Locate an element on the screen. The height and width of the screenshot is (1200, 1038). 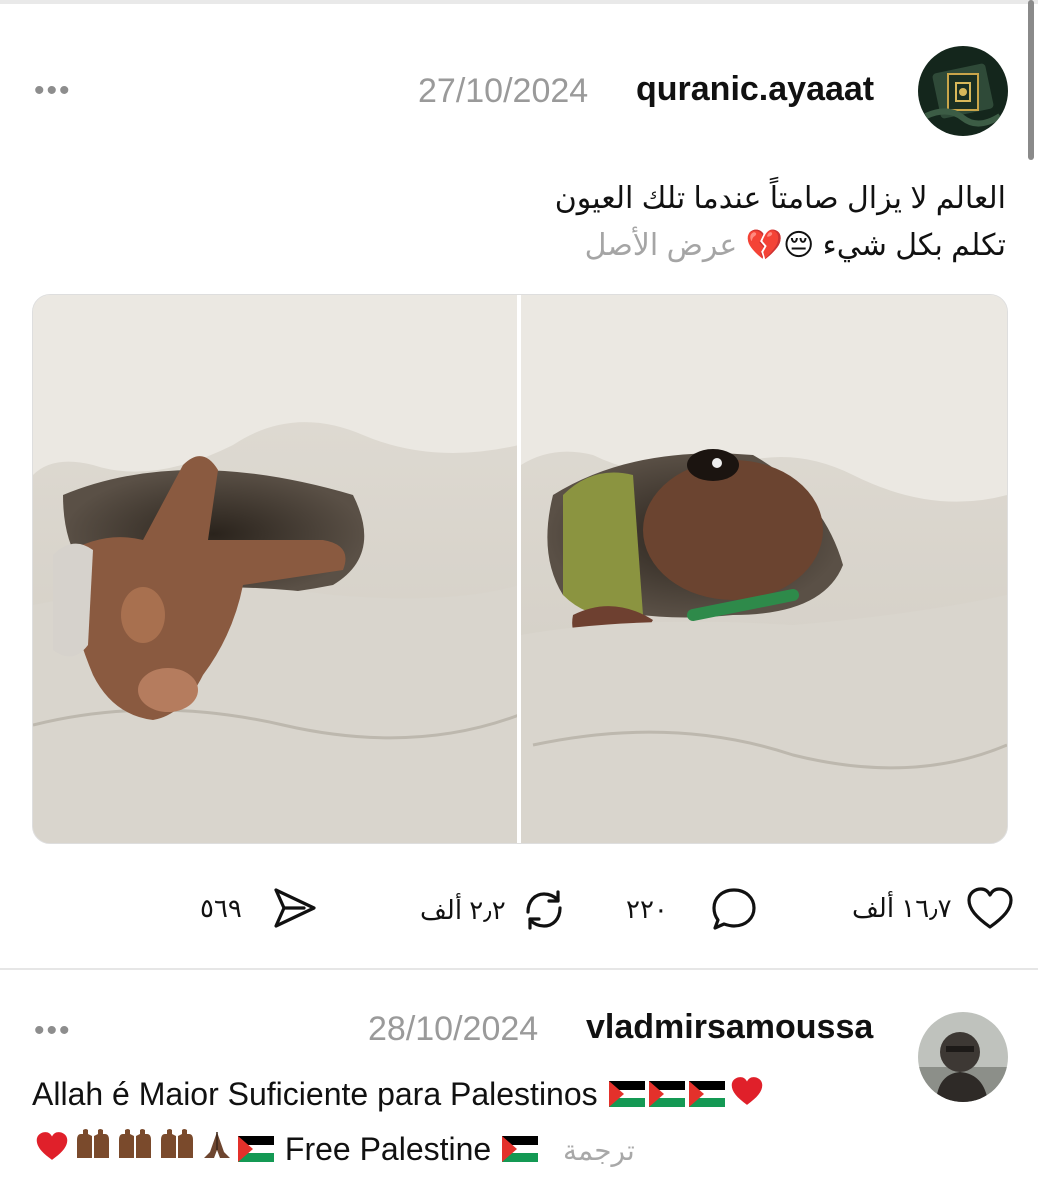
post-date: 27/10/2024 is located at coordinates (503, 91).